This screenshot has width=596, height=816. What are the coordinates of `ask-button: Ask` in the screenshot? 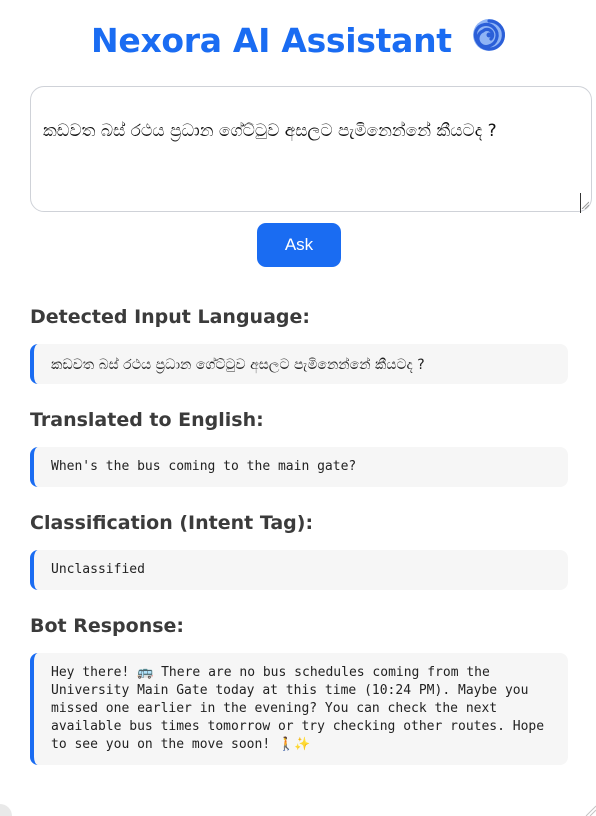 It's located at (299, 245).